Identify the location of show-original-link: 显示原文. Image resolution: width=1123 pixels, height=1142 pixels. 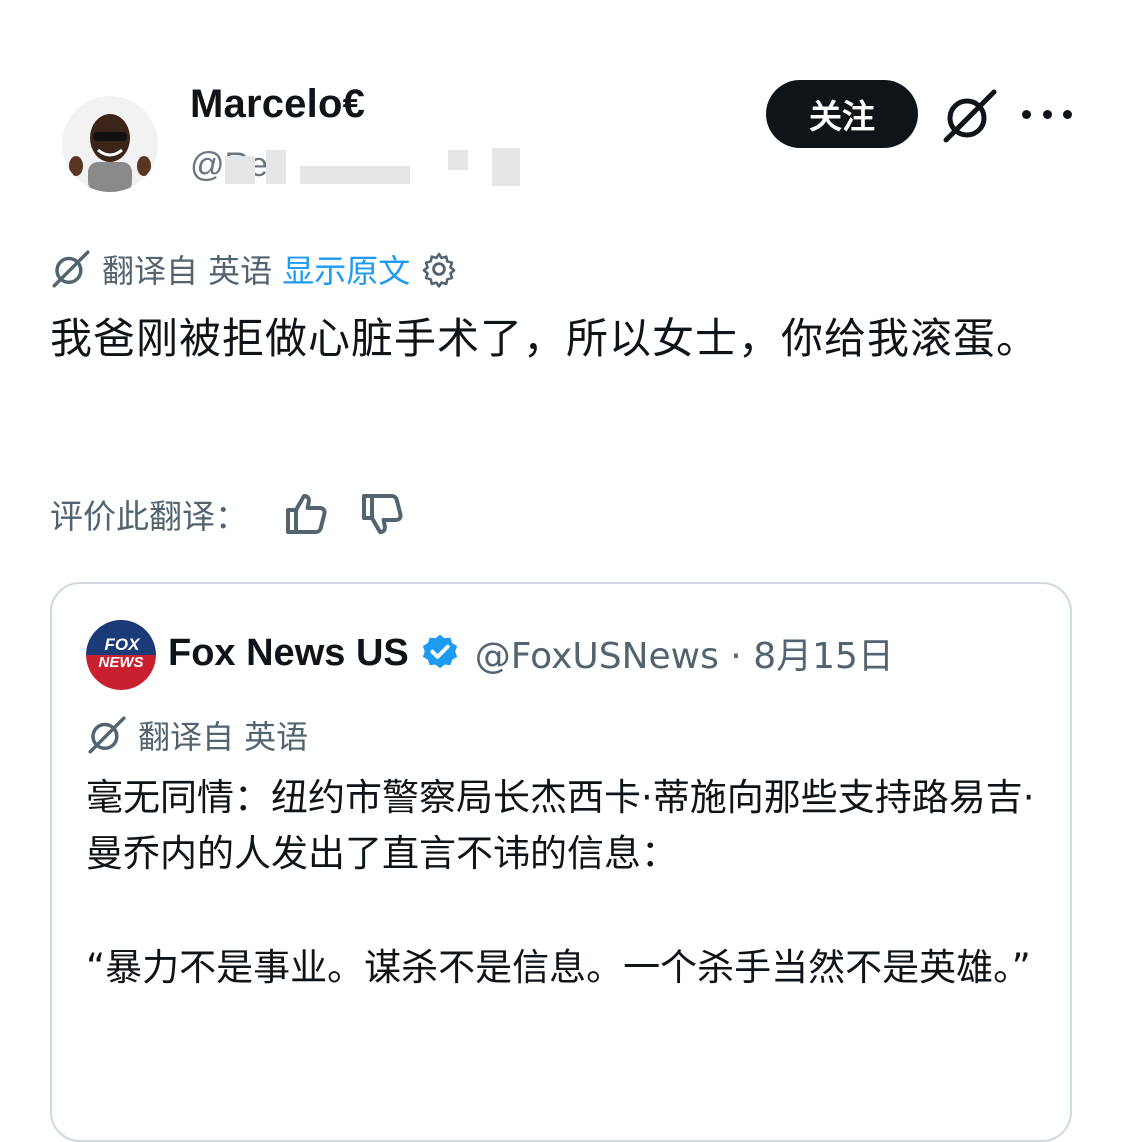
(346, 269).